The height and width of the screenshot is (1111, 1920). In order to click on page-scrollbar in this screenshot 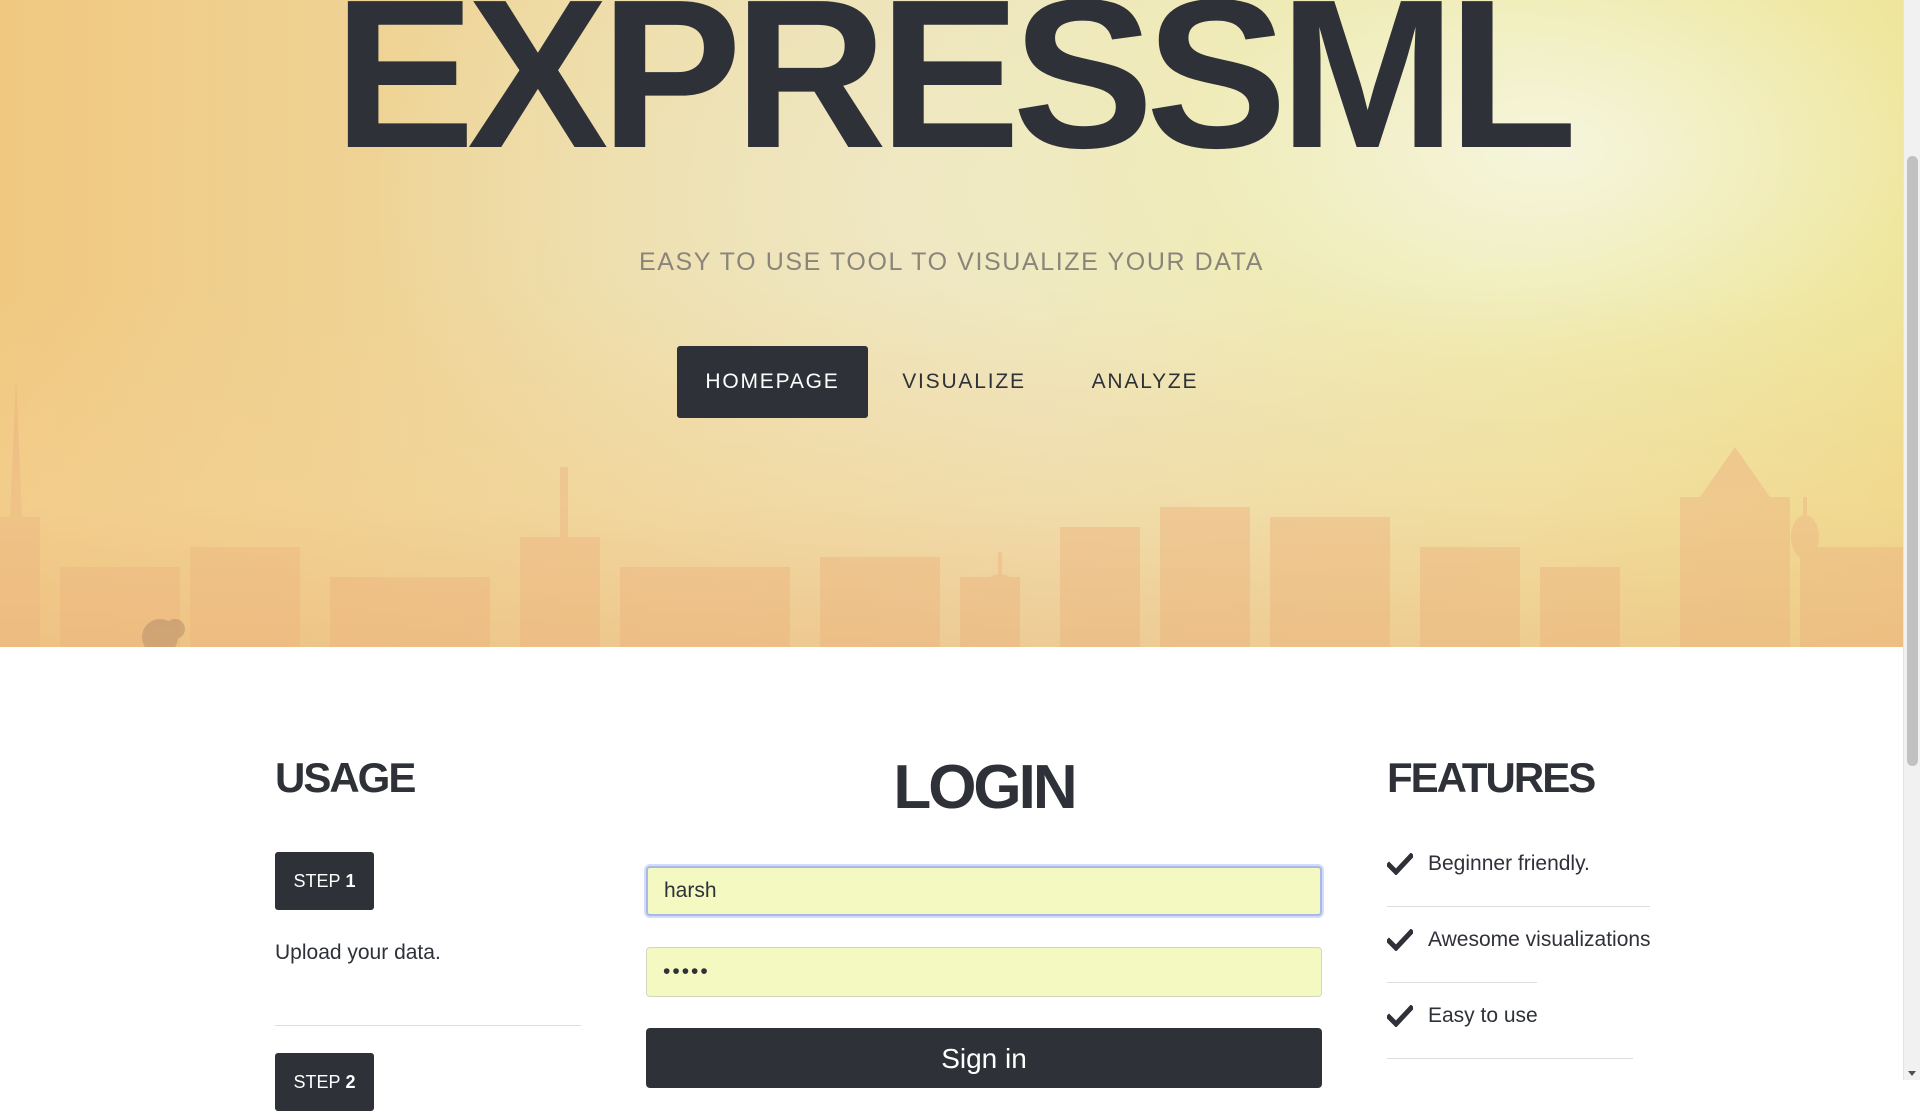, I will do `click(1911, 540)`.